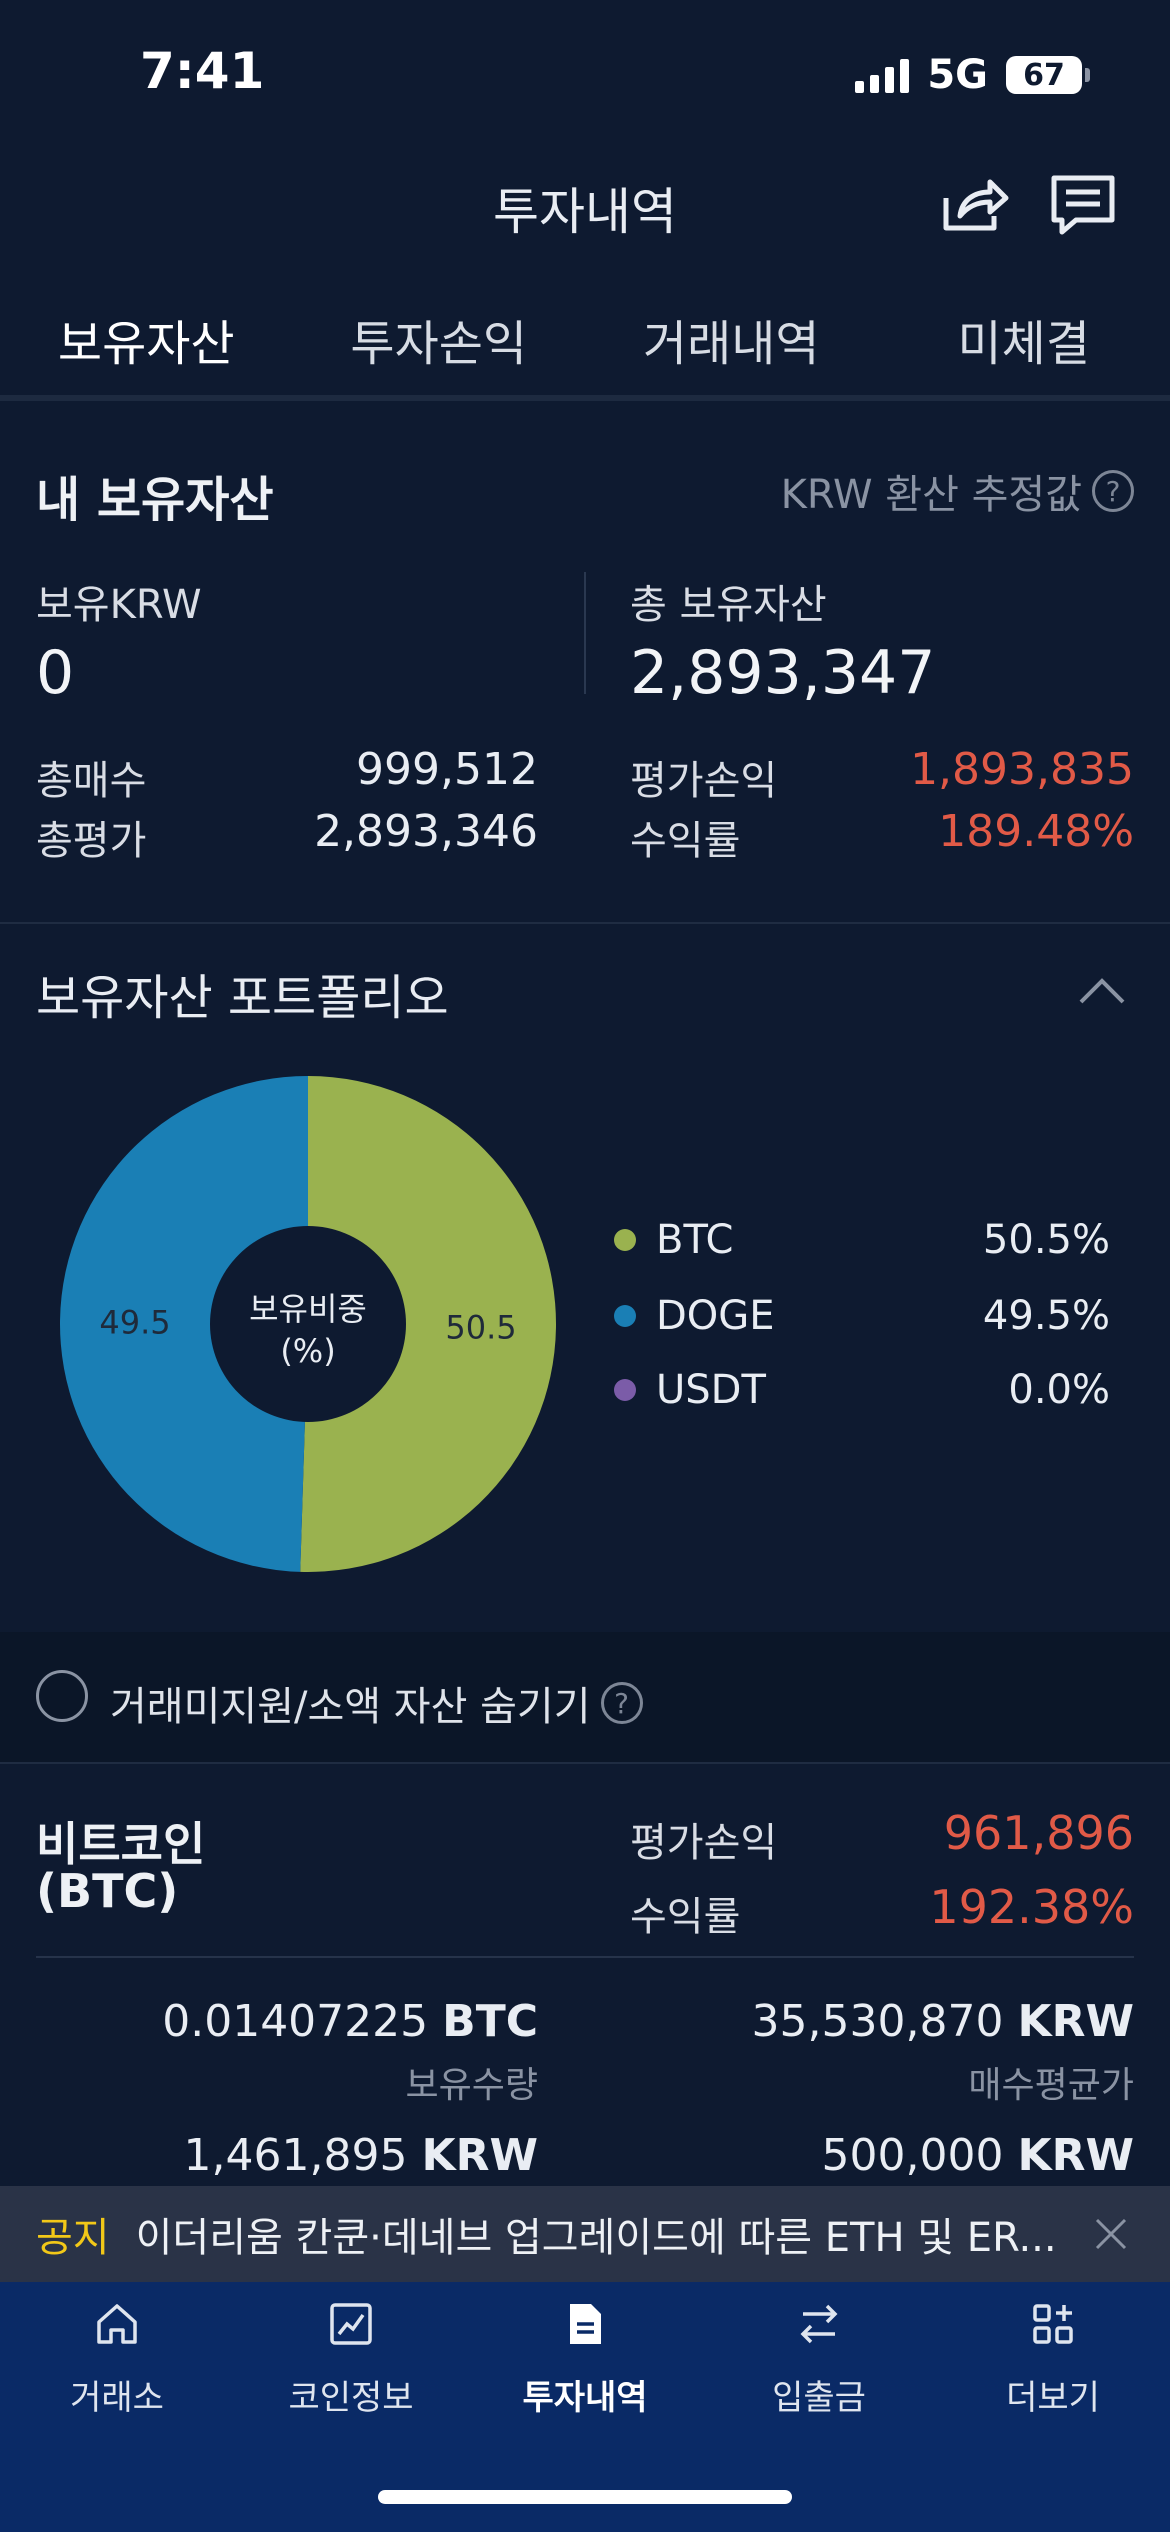 Image resolution: width=1170 pixels, height=2532 pixels. What do you see at coordinates (471, 2085) in the screenshot?
I see `holding-qty-label: 보유수량` at bounding box center [471, 2085].